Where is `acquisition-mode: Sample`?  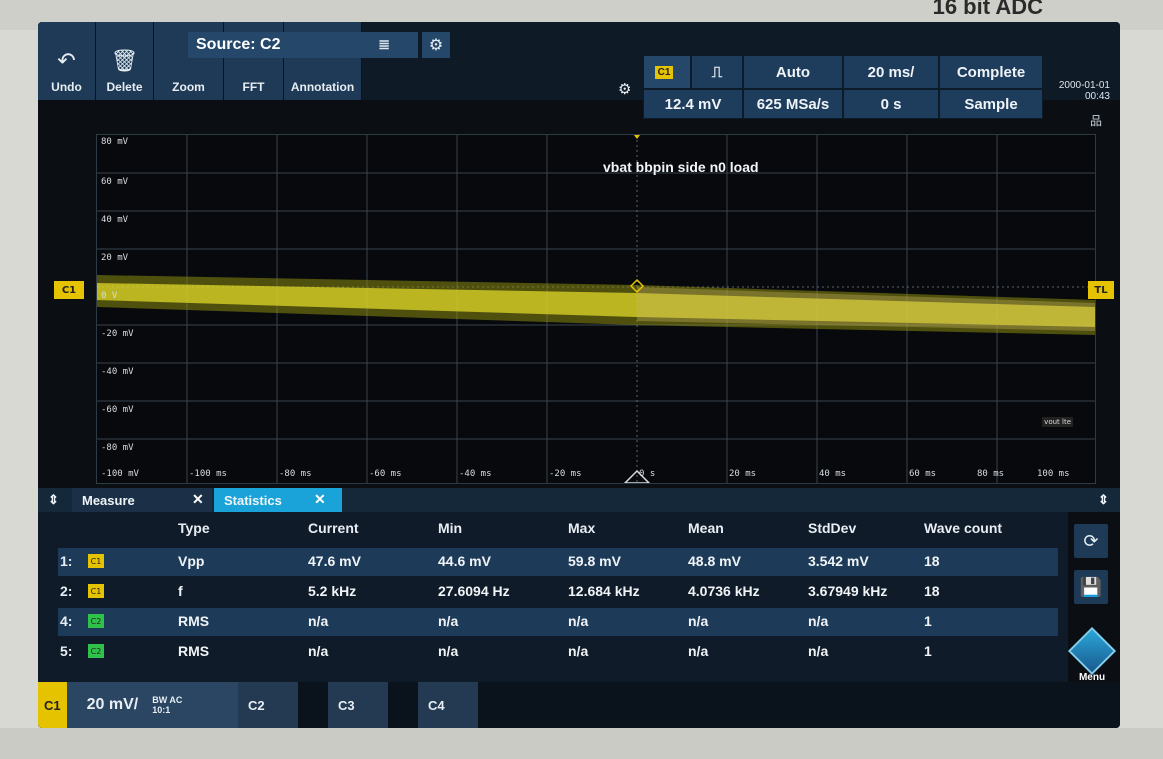
acquisition-mode: Sample is located at coordinates (991, 104).